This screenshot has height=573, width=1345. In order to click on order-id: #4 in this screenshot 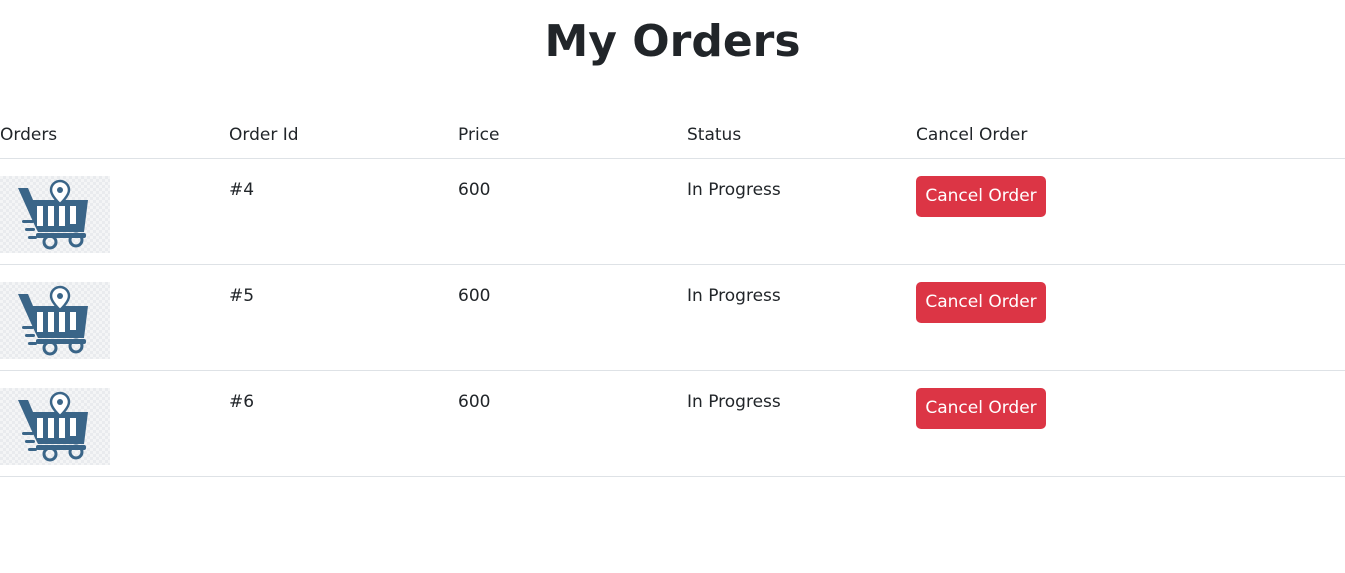, I will do `click(242, 190)`.